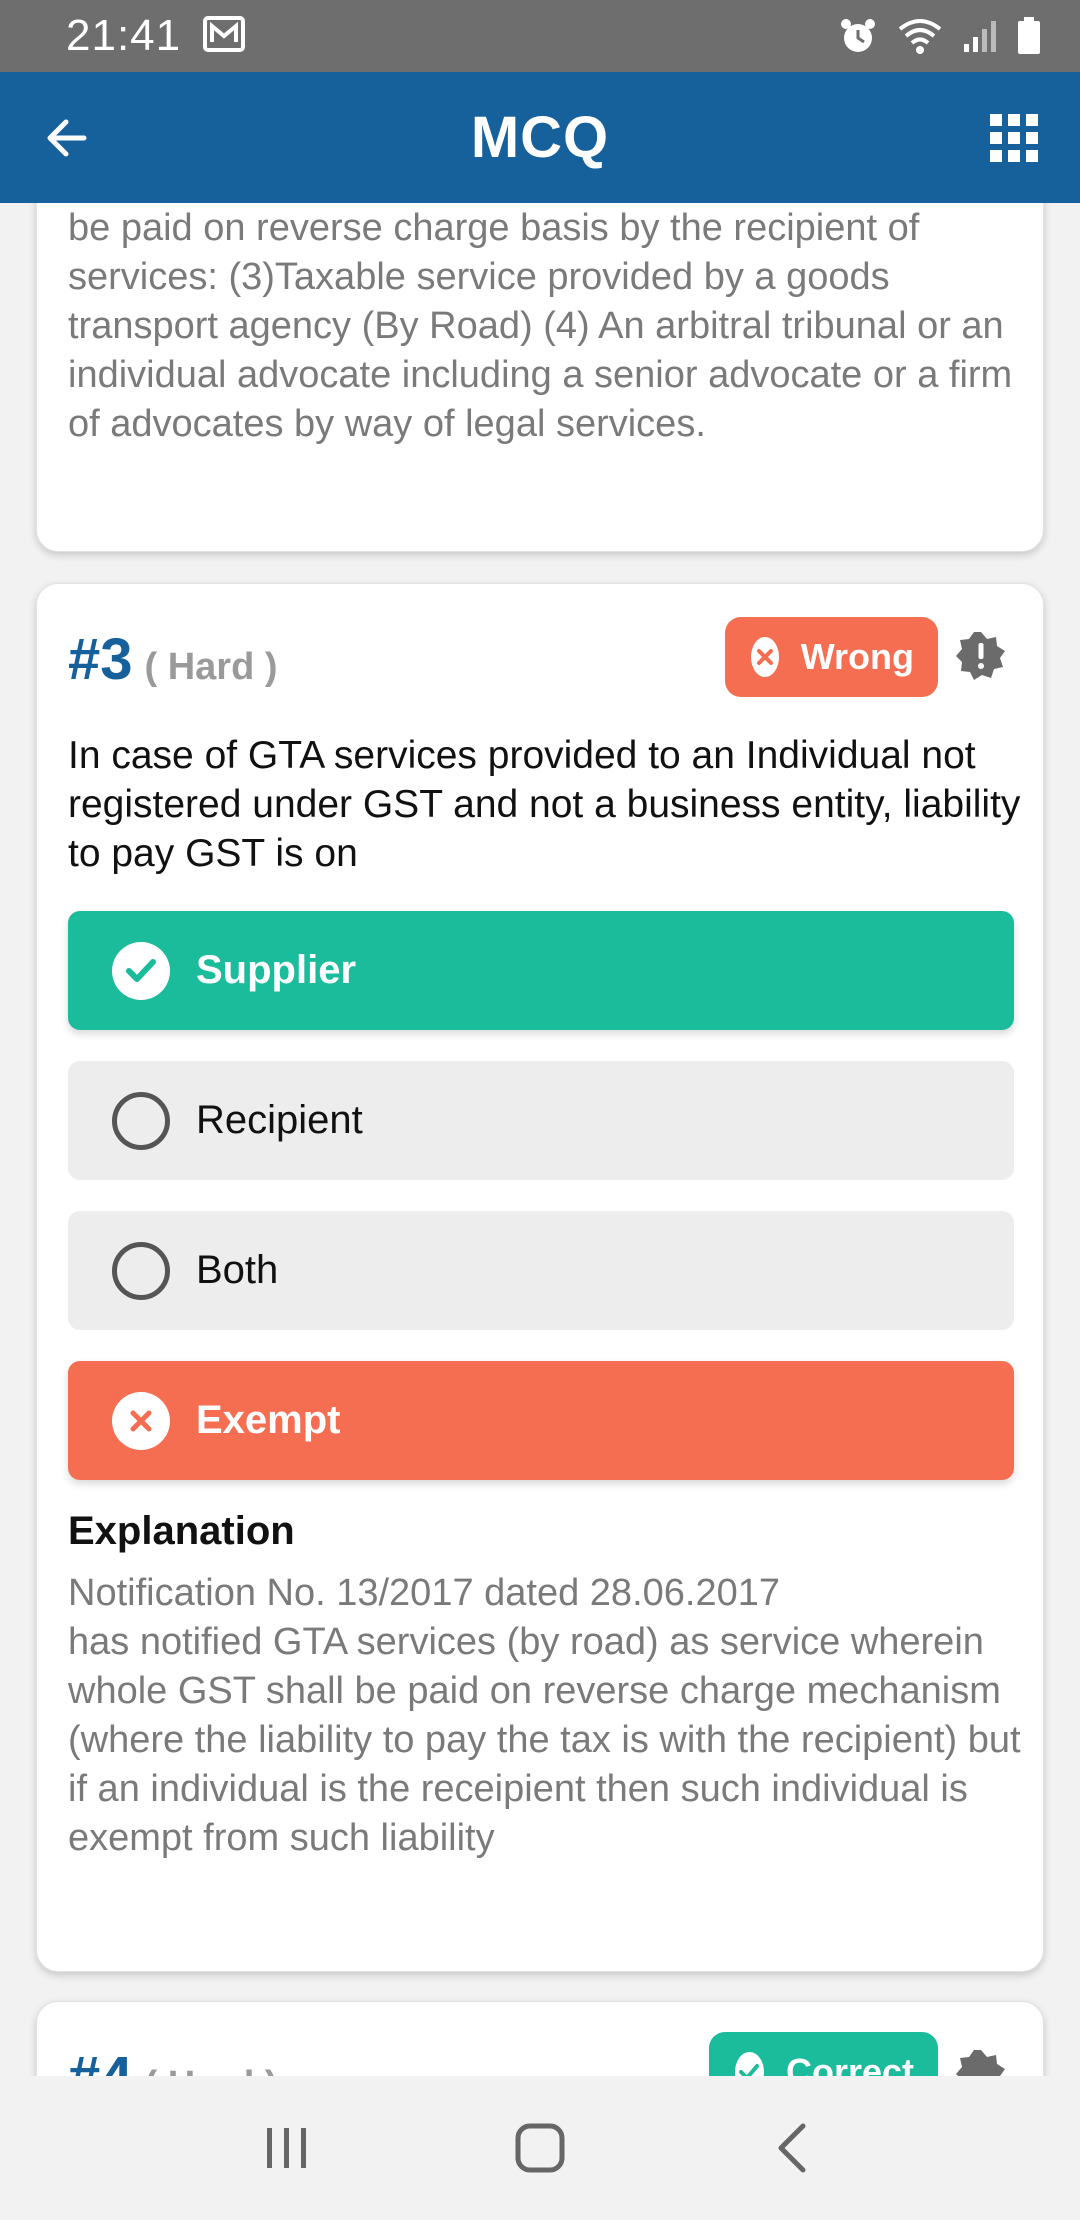 This screenshot has width=1080, height=2220. I want to click on option-both: Both, so click(541, 1270).